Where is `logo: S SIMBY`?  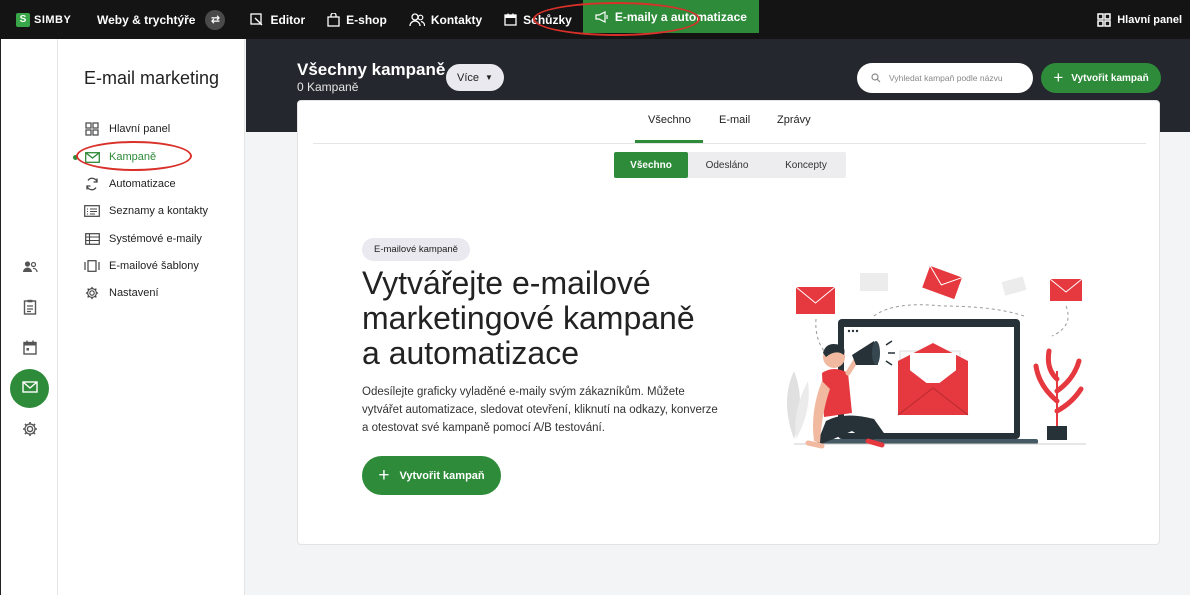 logo: S SIMBY is located at coordinates (49, 19).